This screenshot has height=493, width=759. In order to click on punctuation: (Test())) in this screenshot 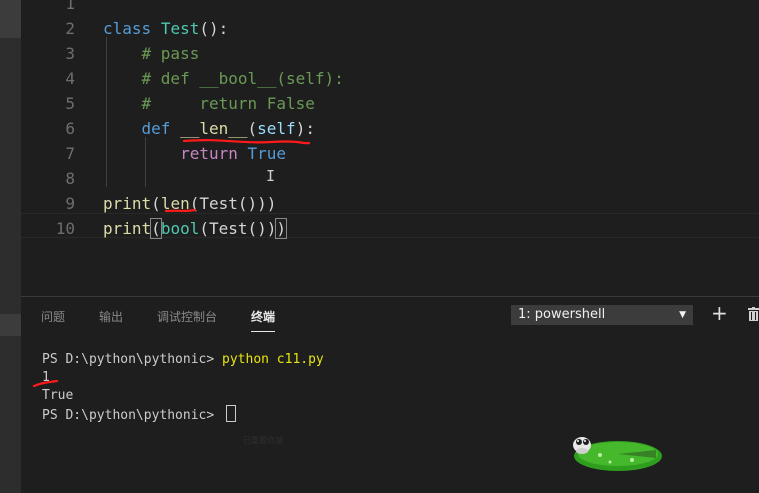, I will do `click(233, 203)`.